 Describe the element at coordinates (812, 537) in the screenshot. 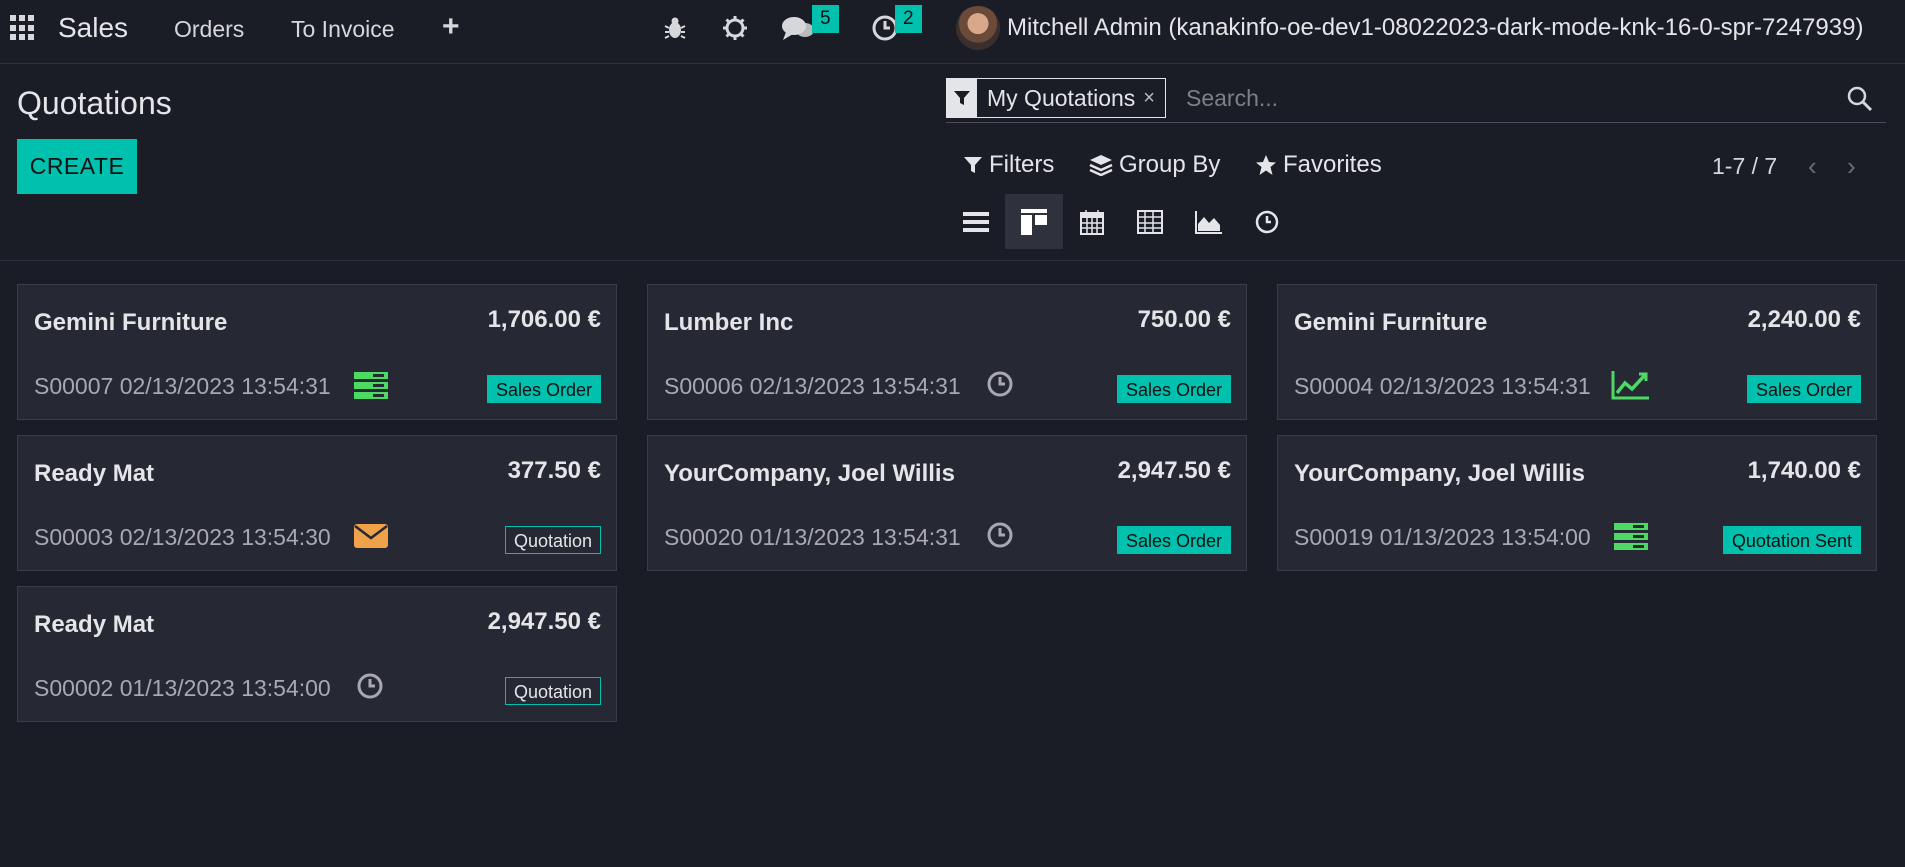

I see `card-reference: S00020 01/13/2023 13:54:31` at that location.